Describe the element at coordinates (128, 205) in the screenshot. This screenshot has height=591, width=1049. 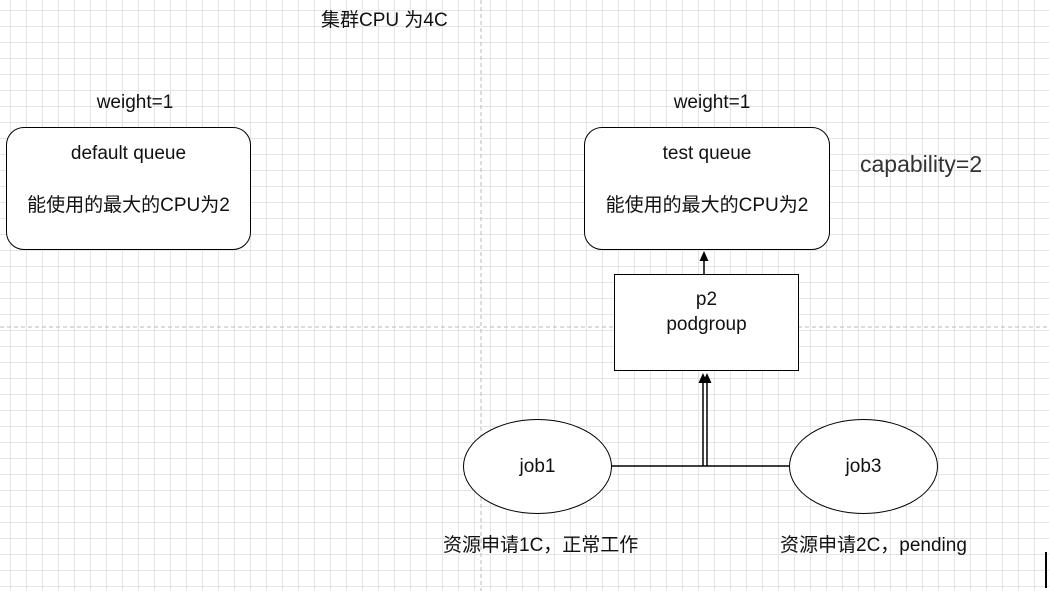
I see `default-queue-limit: 能使用的最大的CPU为2` at that location.